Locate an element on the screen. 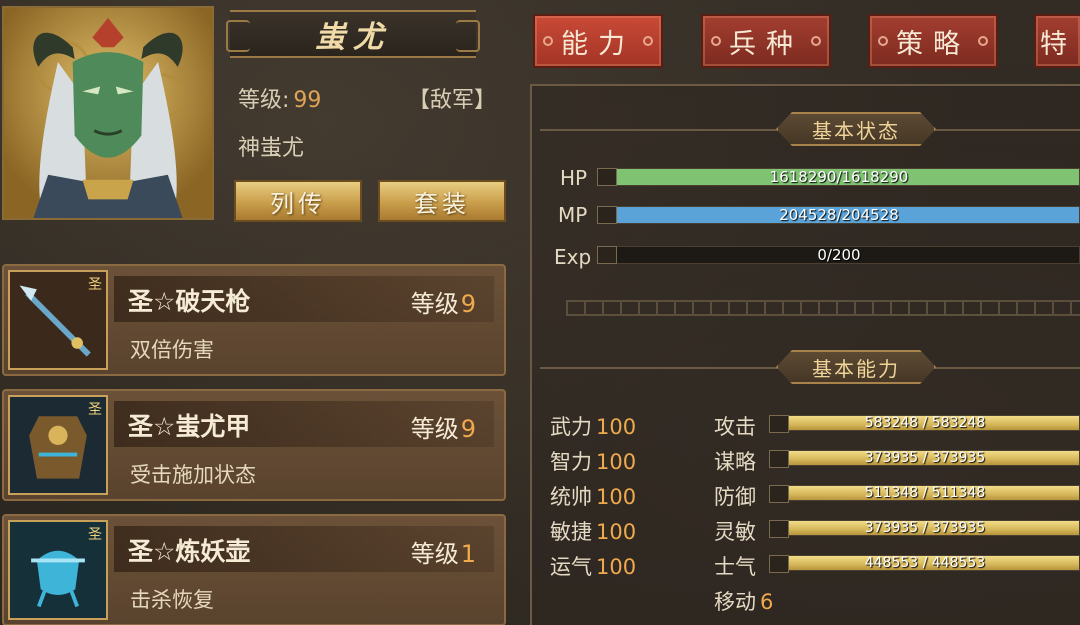 Image resolution: width=1080 pixels, height=625 pixels. tactics-bar: 373935 / 373935 is located at coordinates (924, 459).